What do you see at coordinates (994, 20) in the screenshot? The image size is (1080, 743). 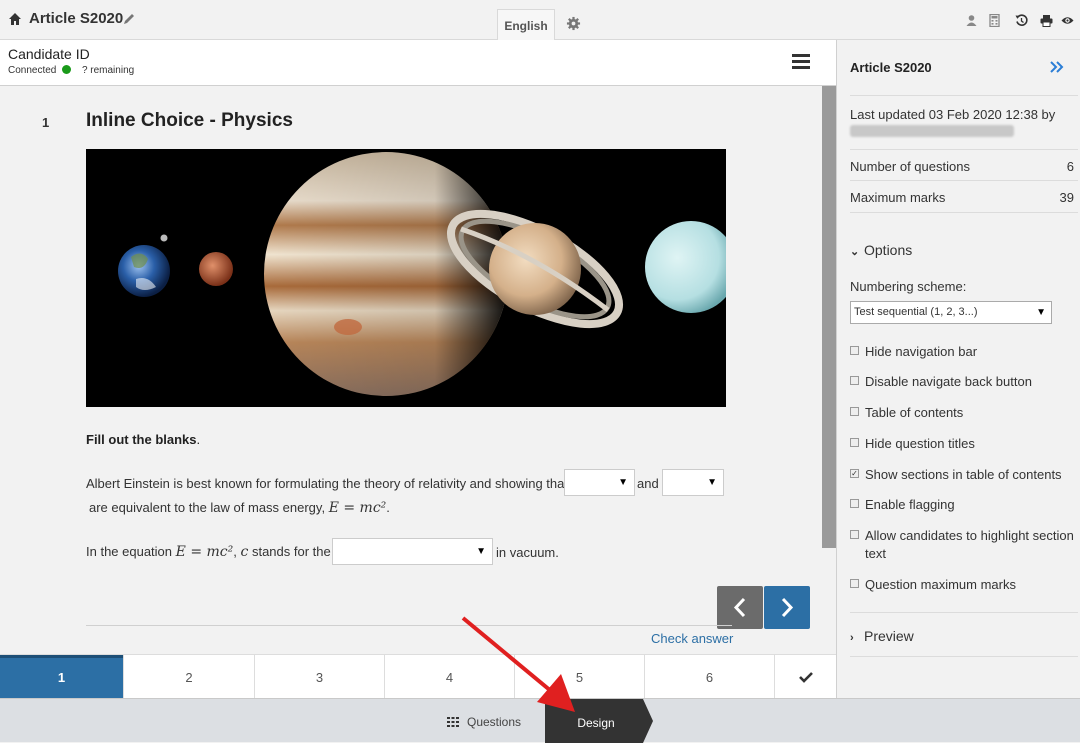 I see `calculator-icon` at bounding box center [994, 20].